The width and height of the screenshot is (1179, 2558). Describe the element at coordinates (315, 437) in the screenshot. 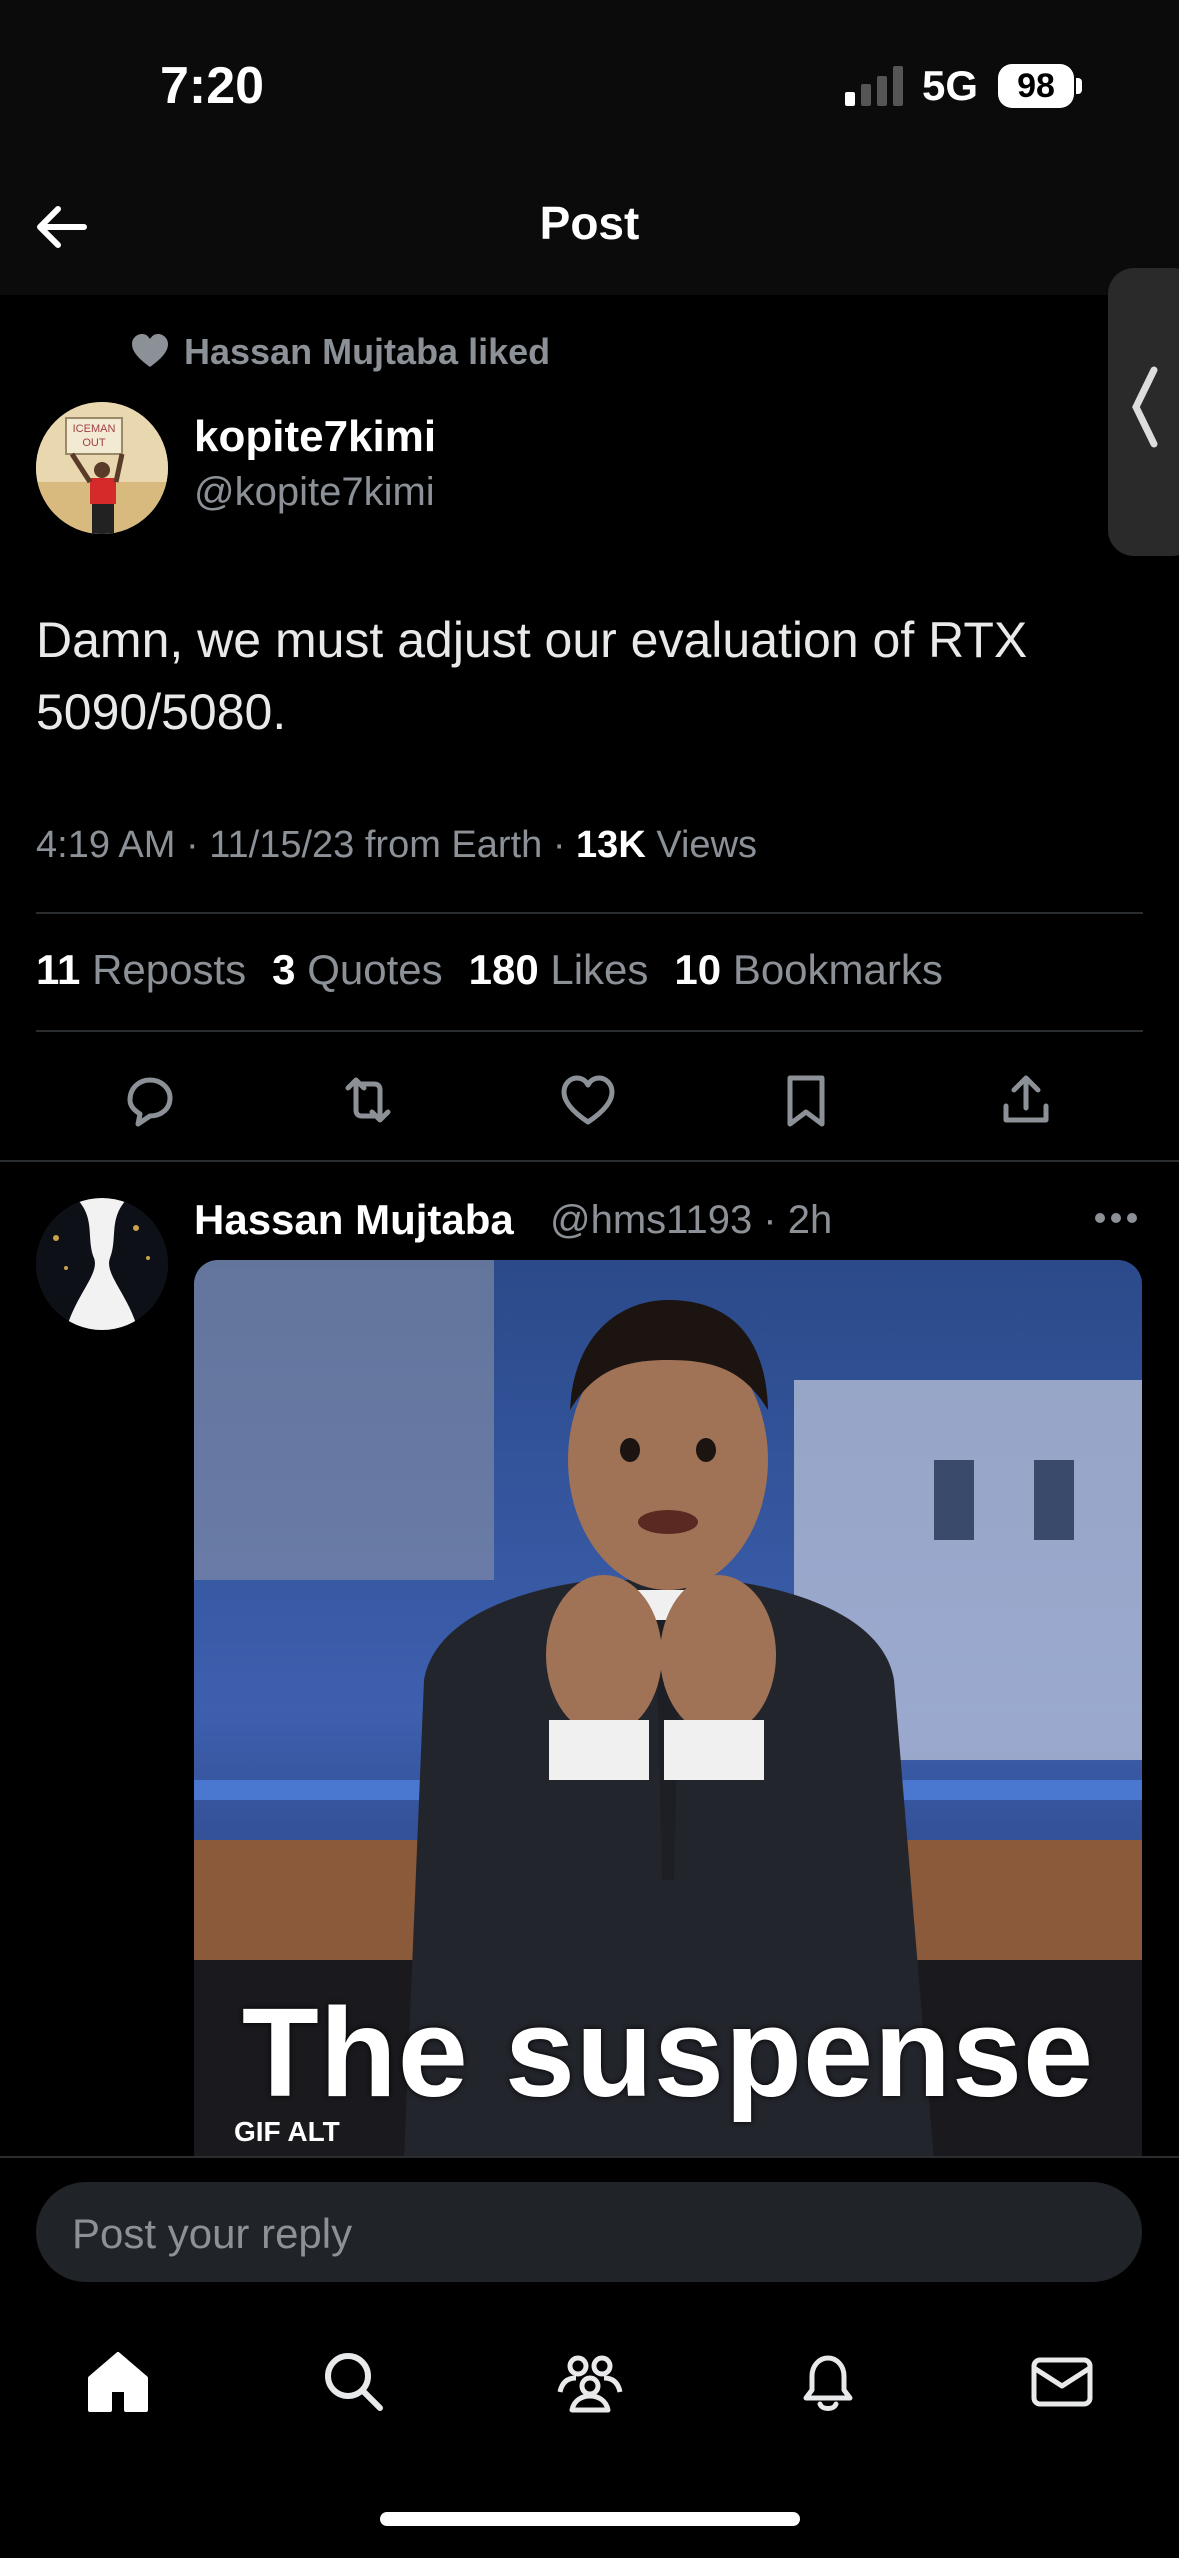

I see `author-name: kopite7kimi` at that location.